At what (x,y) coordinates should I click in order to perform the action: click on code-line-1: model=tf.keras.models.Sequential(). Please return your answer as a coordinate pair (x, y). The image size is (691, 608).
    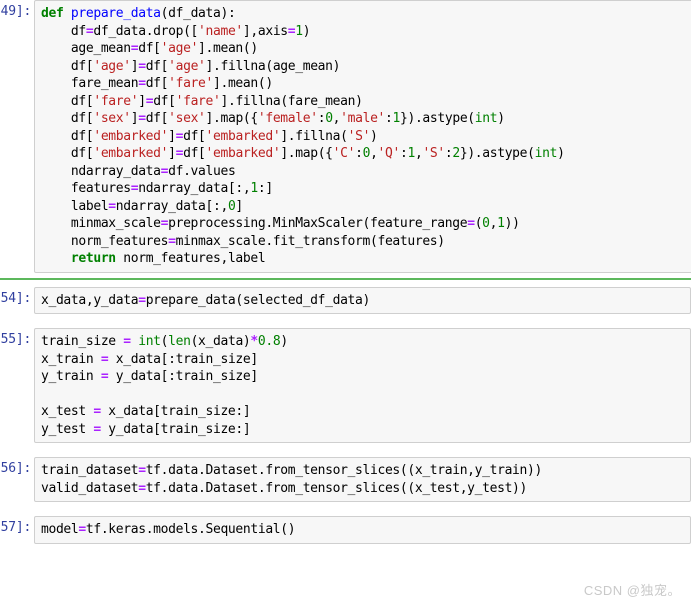
    Looking at the image, I should click on (168, 529).